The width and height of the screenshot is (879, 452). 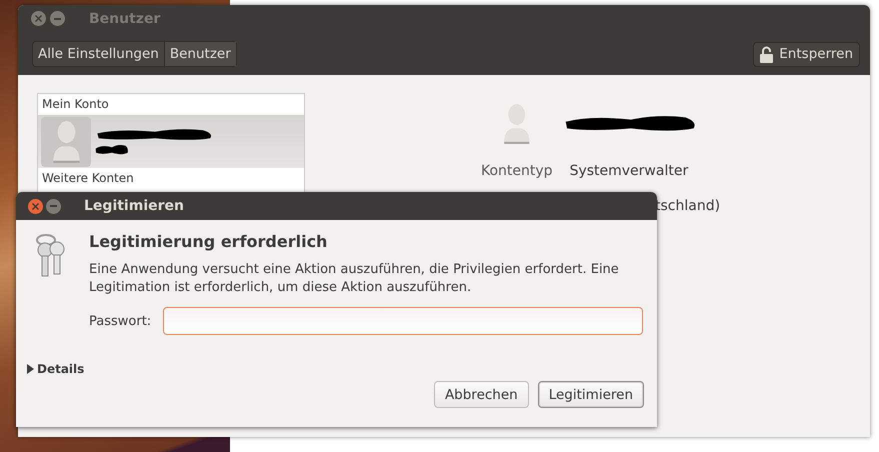 What do you see at coordinates (60, 369) in the screenshot?
I see `details-expander: Details` at bounding box center [60, 369].